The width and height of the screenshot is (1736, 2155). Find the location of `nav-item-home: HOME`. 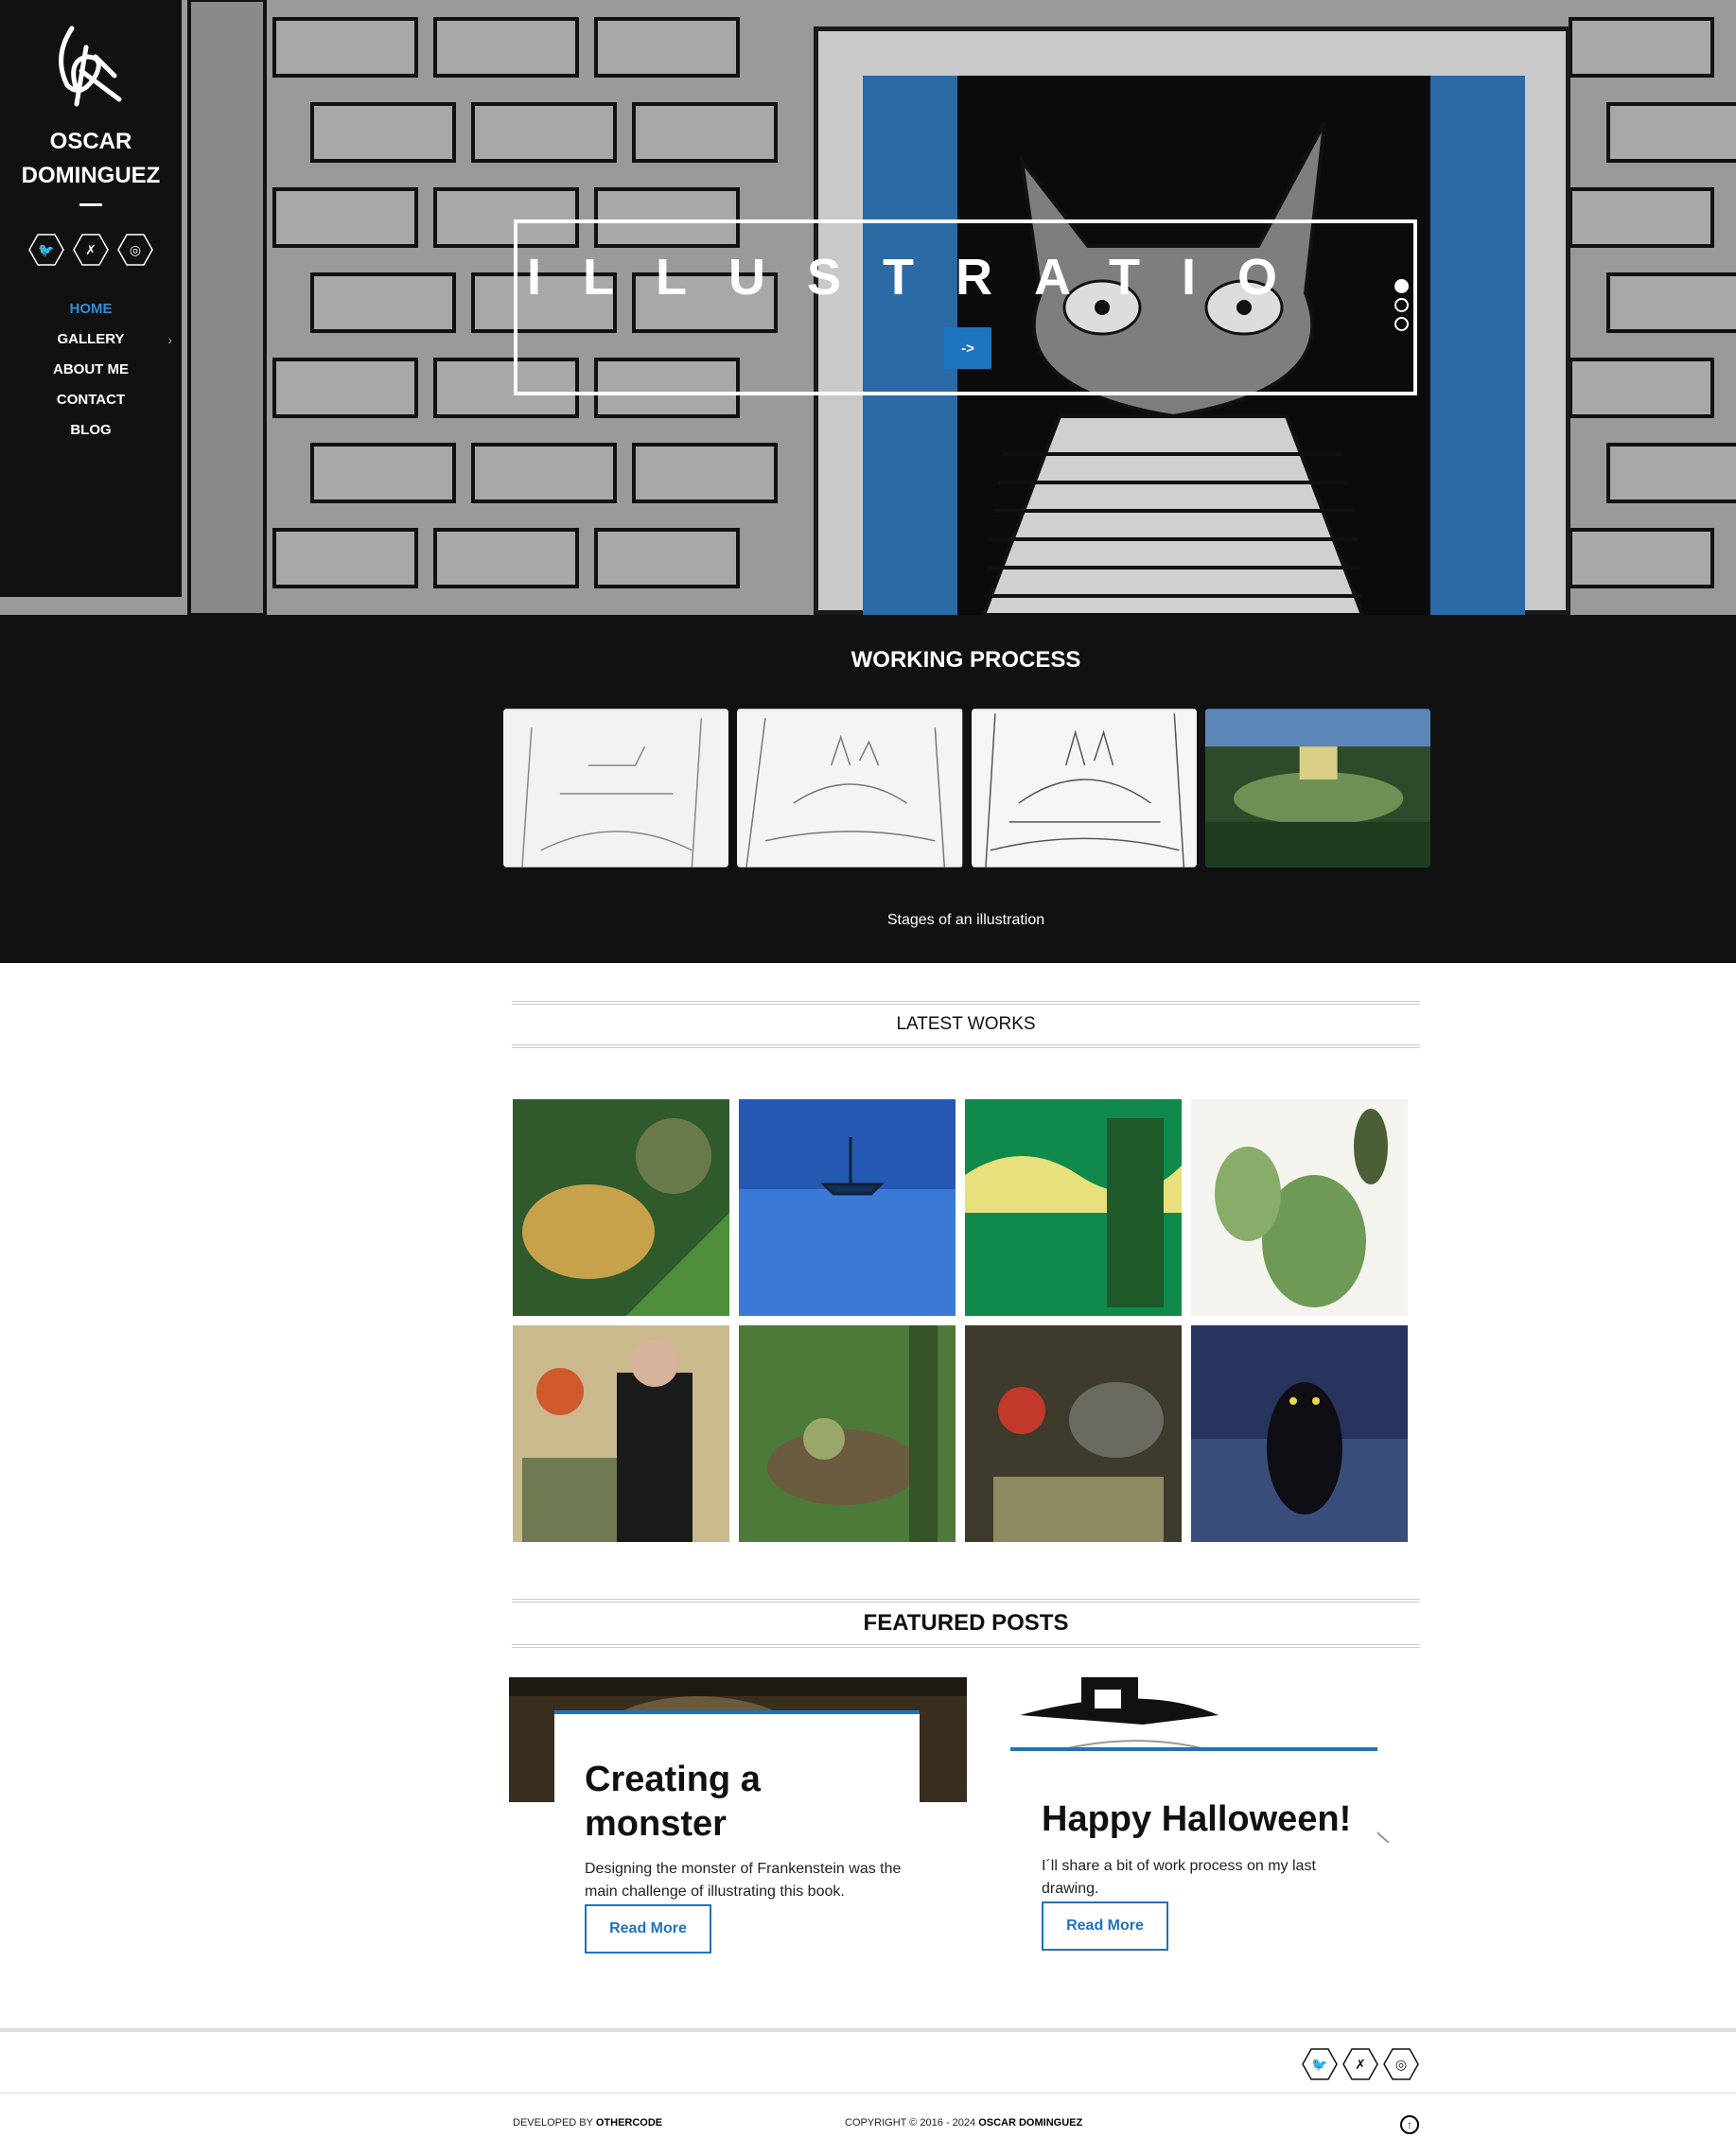

nav-item-home: HOME is located at coordinates (91, 312).